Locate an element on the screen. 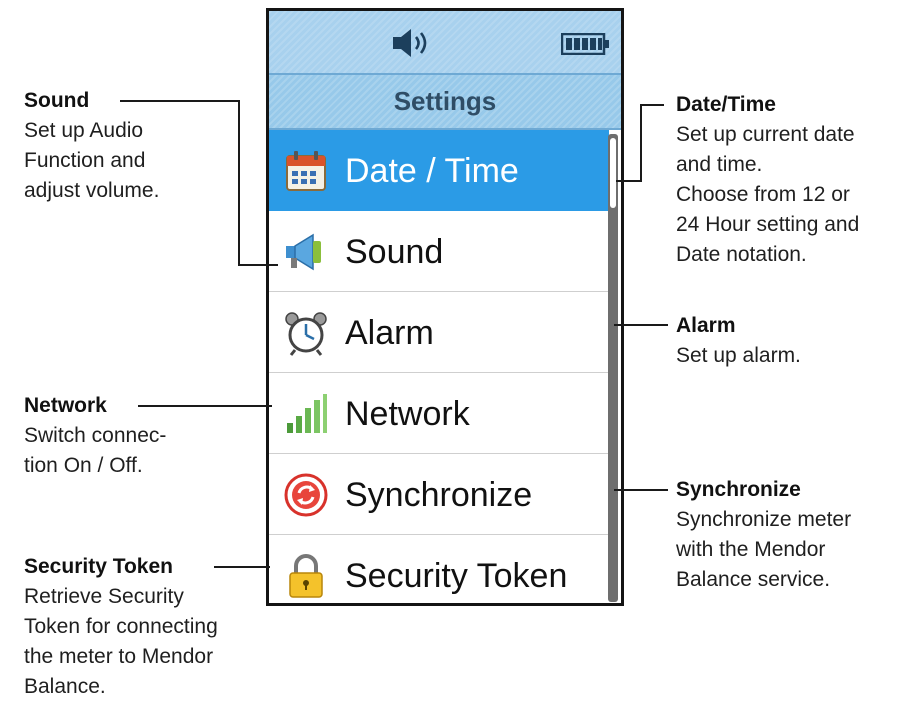  menu-item-date-time: Date / Time is located at coordinates (439, 170).